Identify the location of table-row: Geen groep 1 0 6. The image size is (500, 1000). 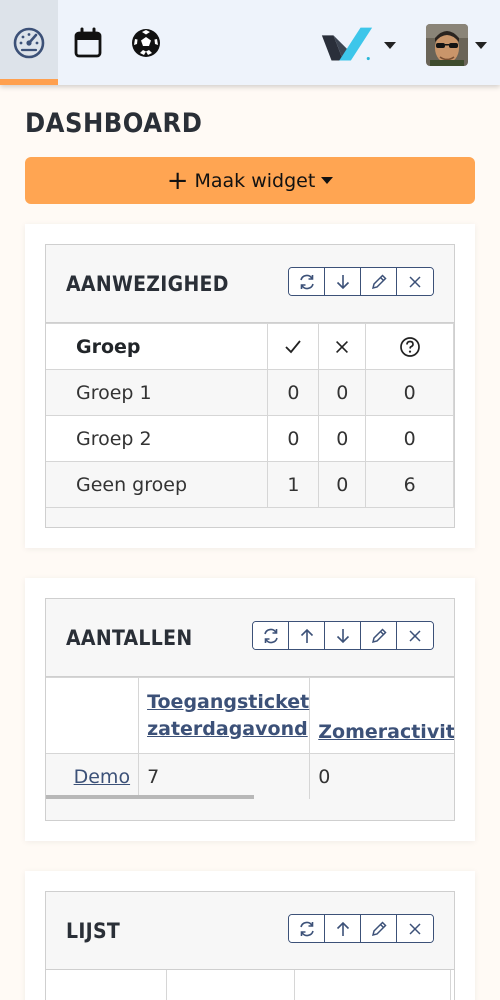
(250, 484).